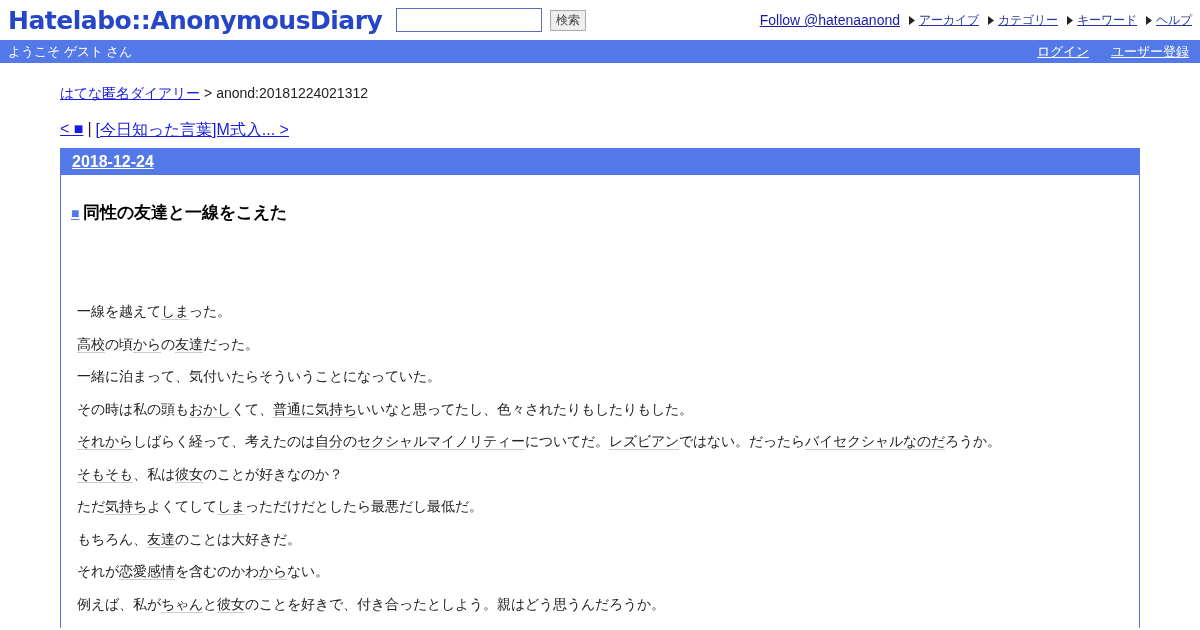 The width and height of the screenshot is (1200, 630). What do you see at coordinates (147, 571) in the screenshot?
I see `keyword-link: 恋愛感情` at bounding box center [147, 571].